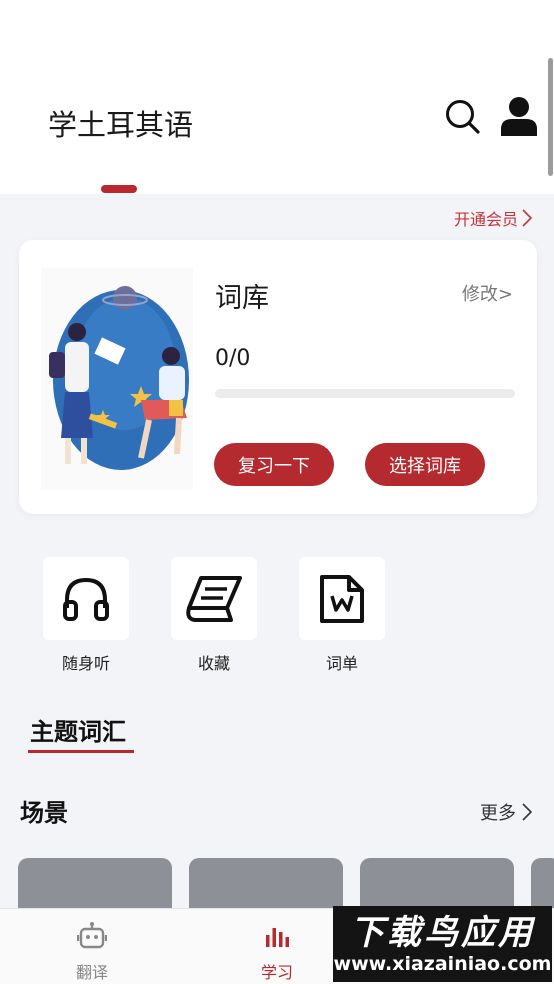 The height and width of the screenshot is (984, 554). I want to click on nav-item-translate: 翻译, so click(92, 952).